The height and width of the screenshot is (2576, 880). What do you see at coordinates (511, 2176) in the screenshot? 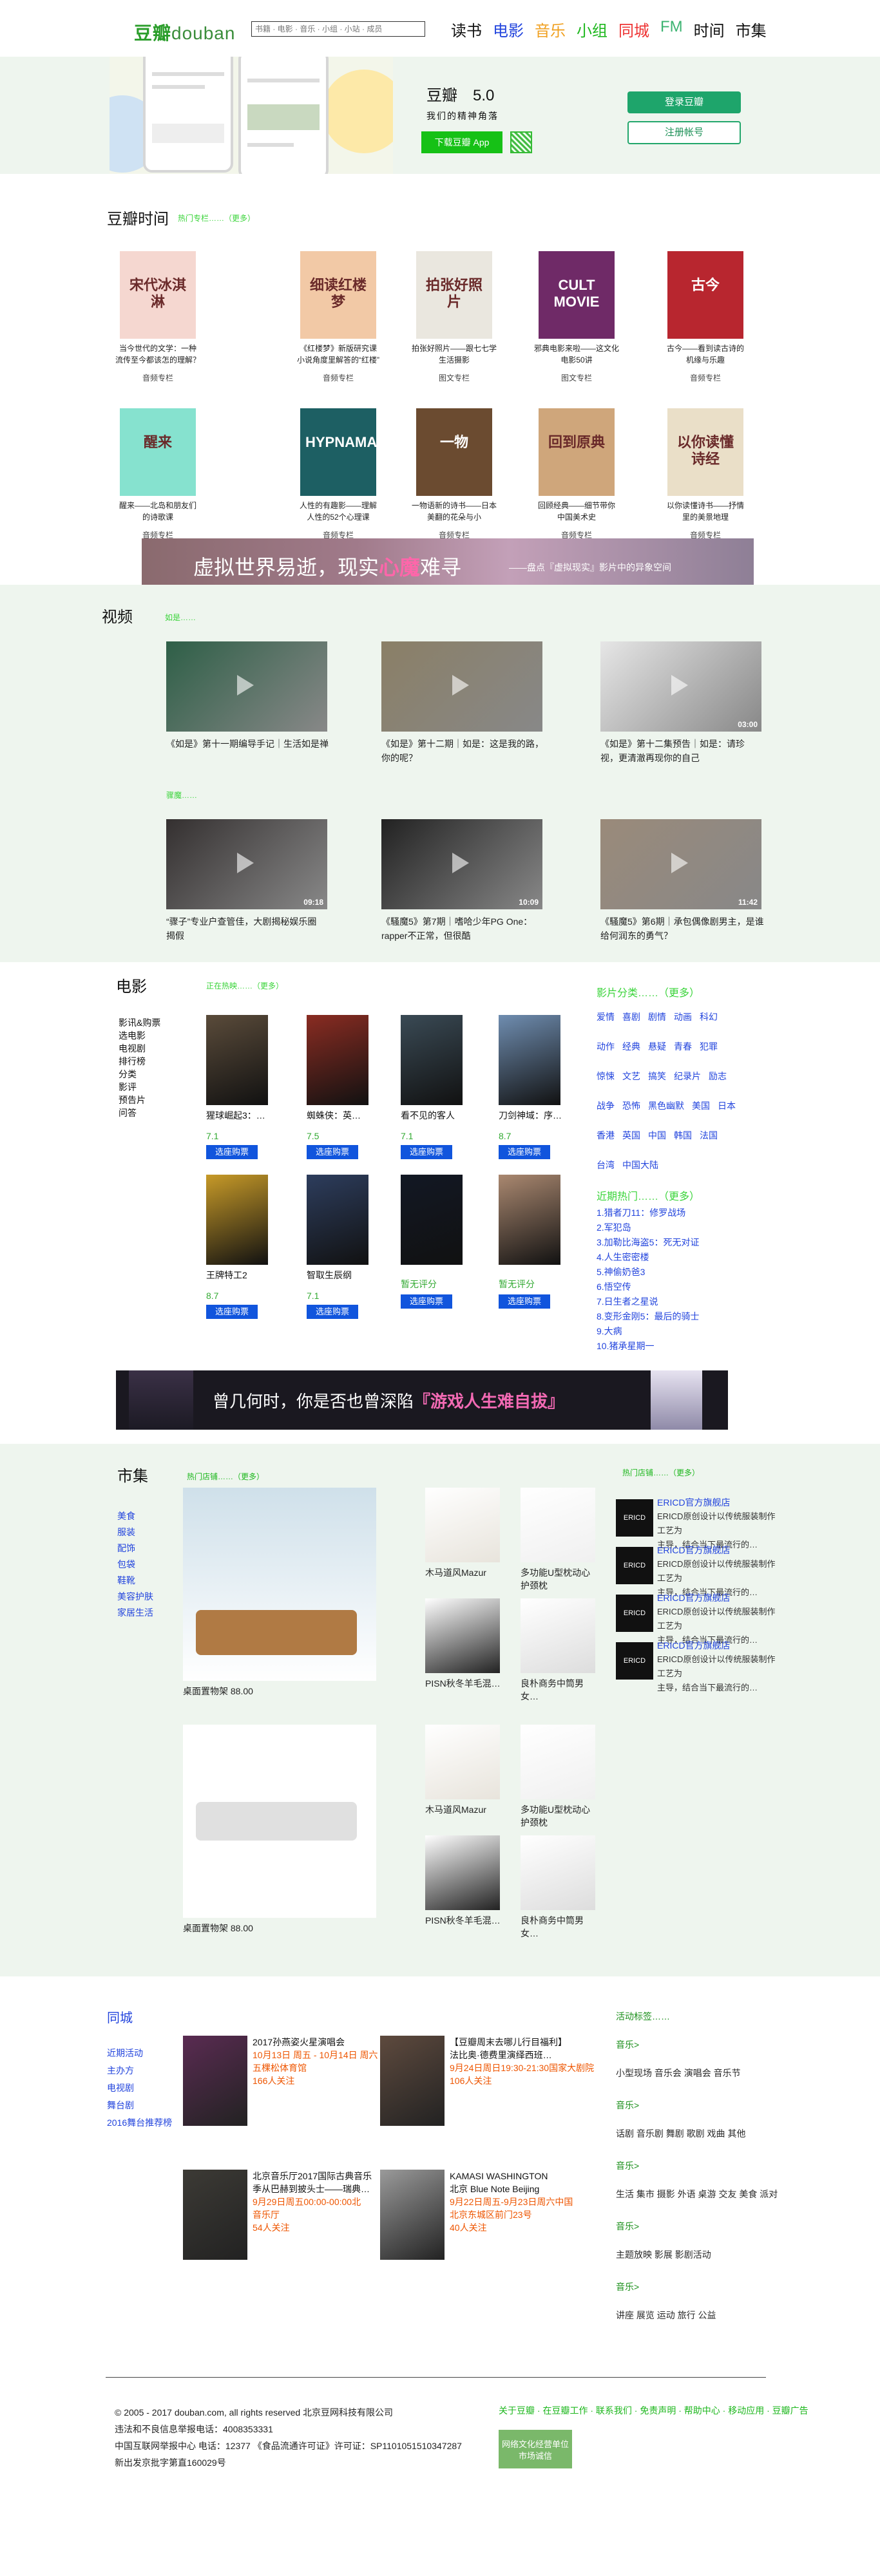
I see `event-title: KAMASI WASHINGTON` at bounding box center [511, 2176].